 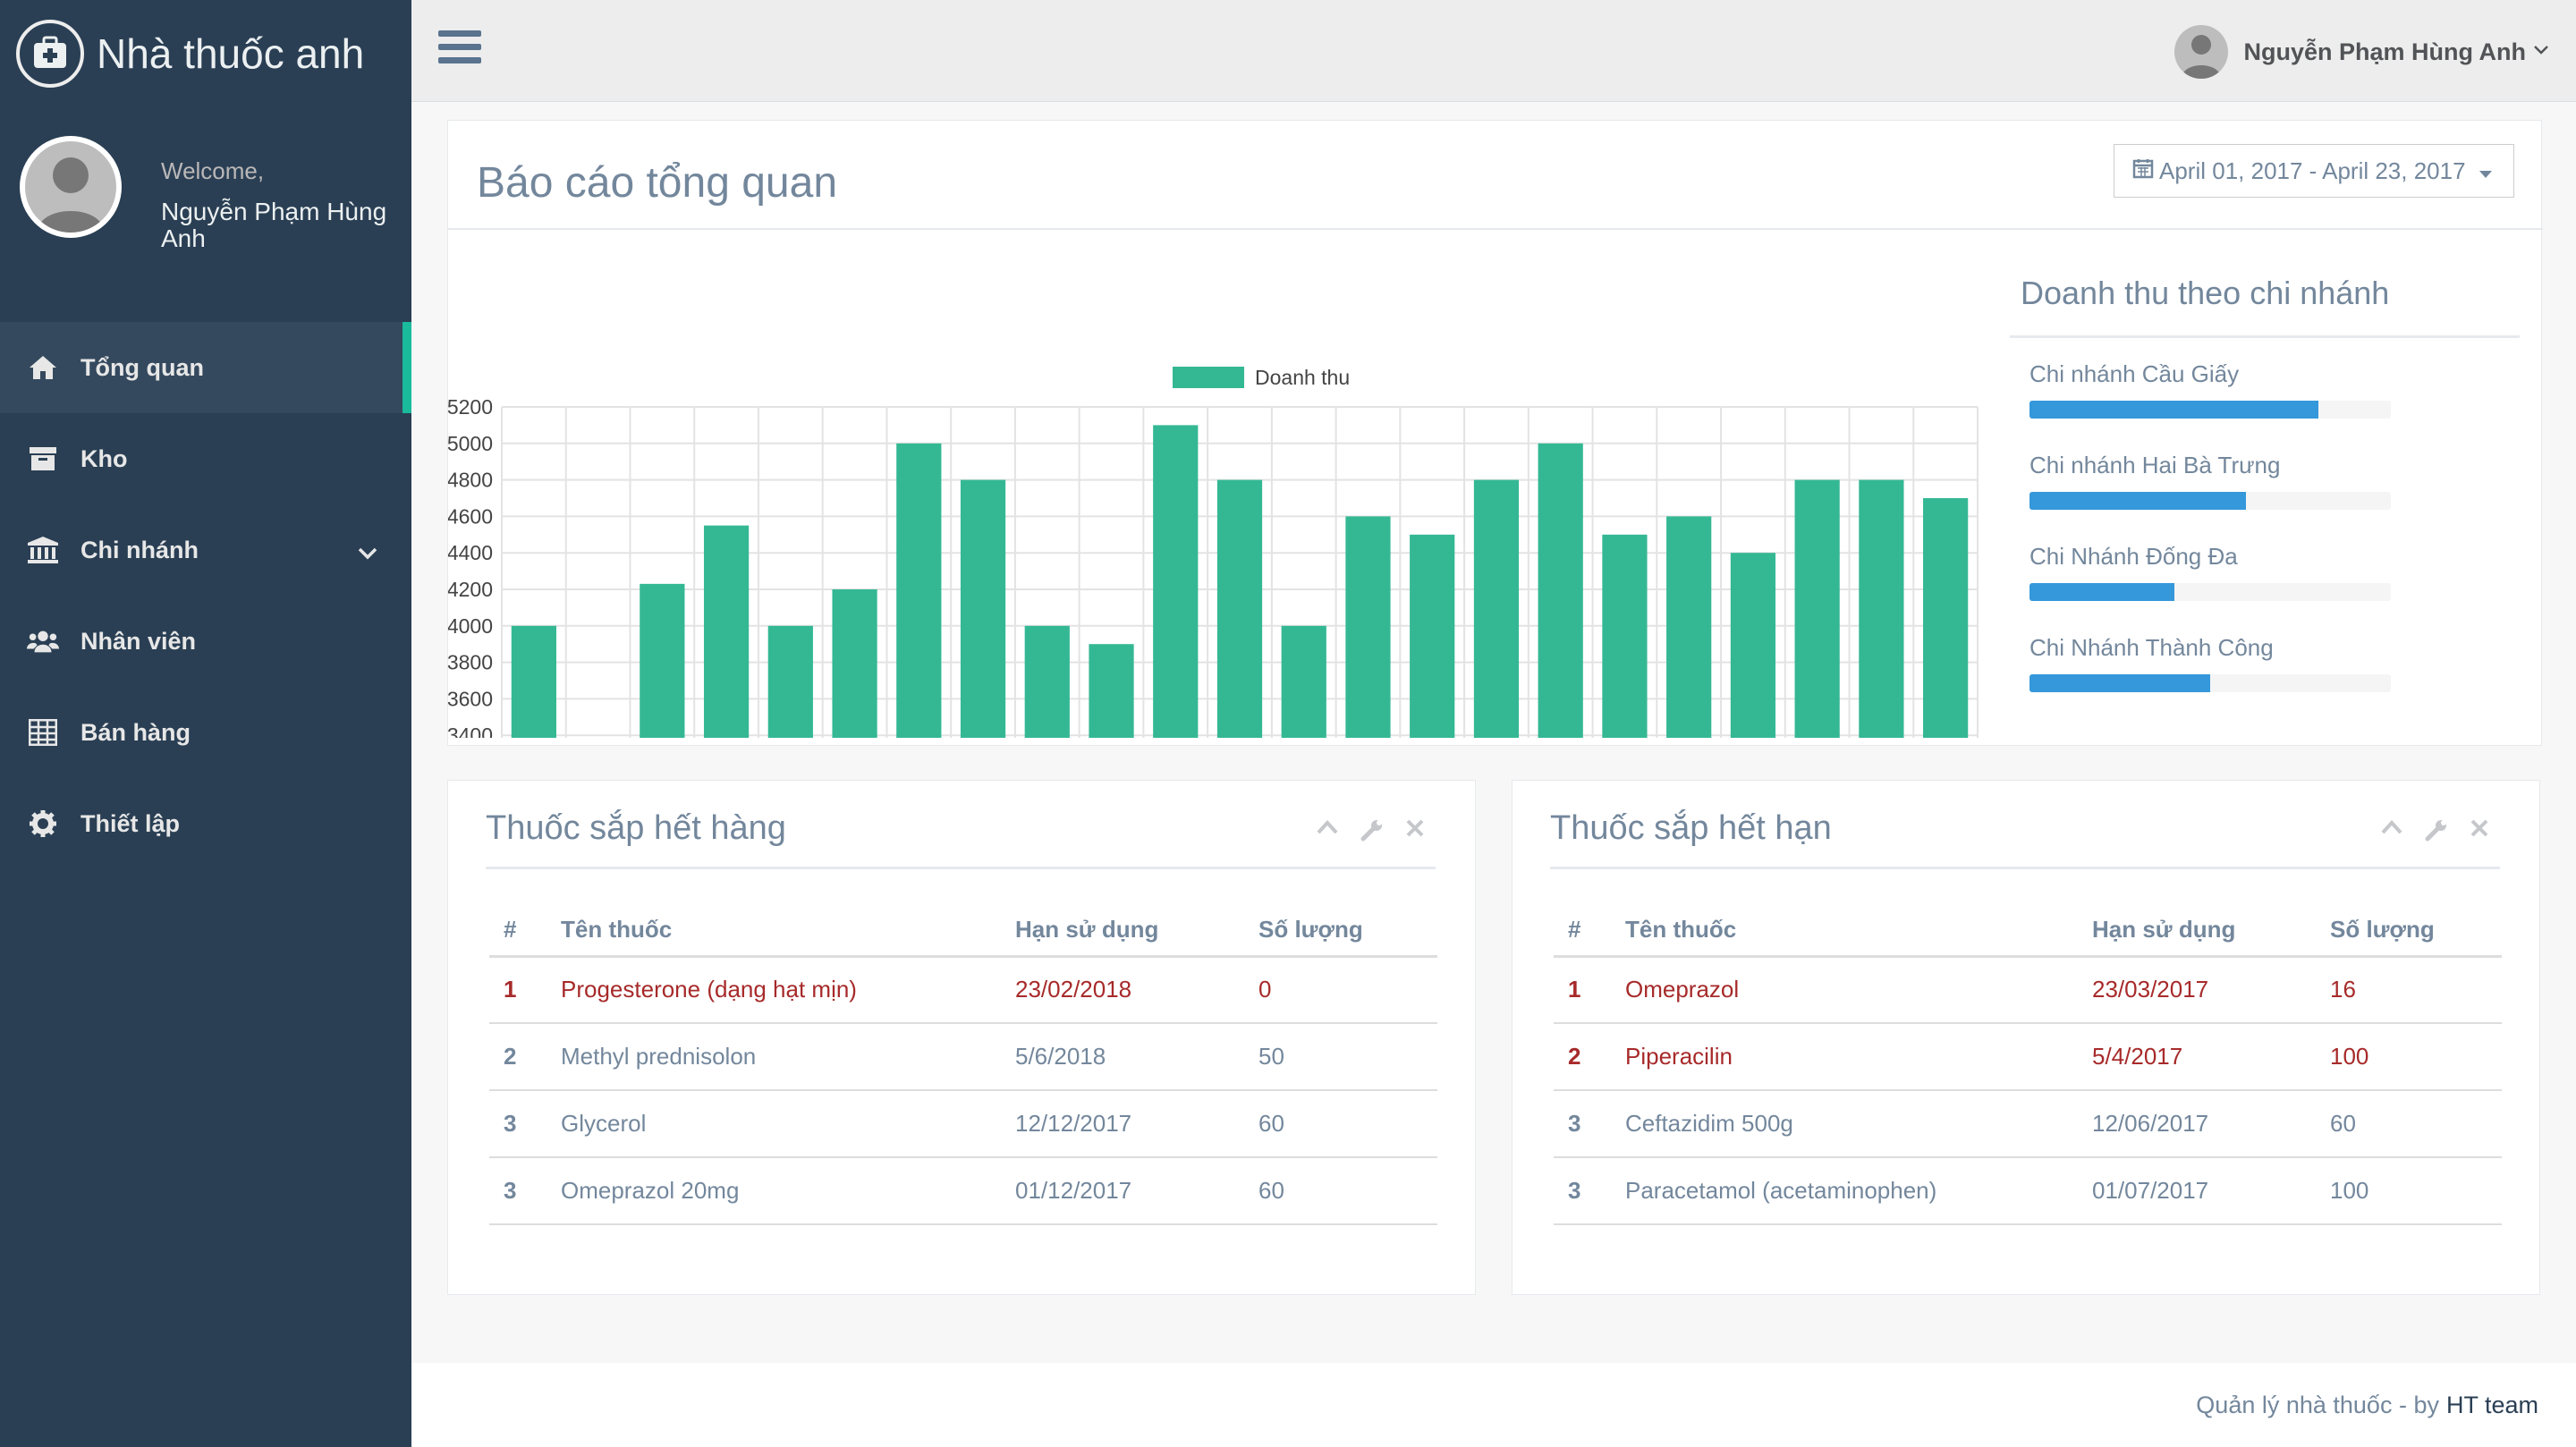 What do you see at coordinates (2155, 465) in the screenshot?
I see `branch-name: Chi nhánh Hai Bà Trưng` at bounding box center [2155, 465].